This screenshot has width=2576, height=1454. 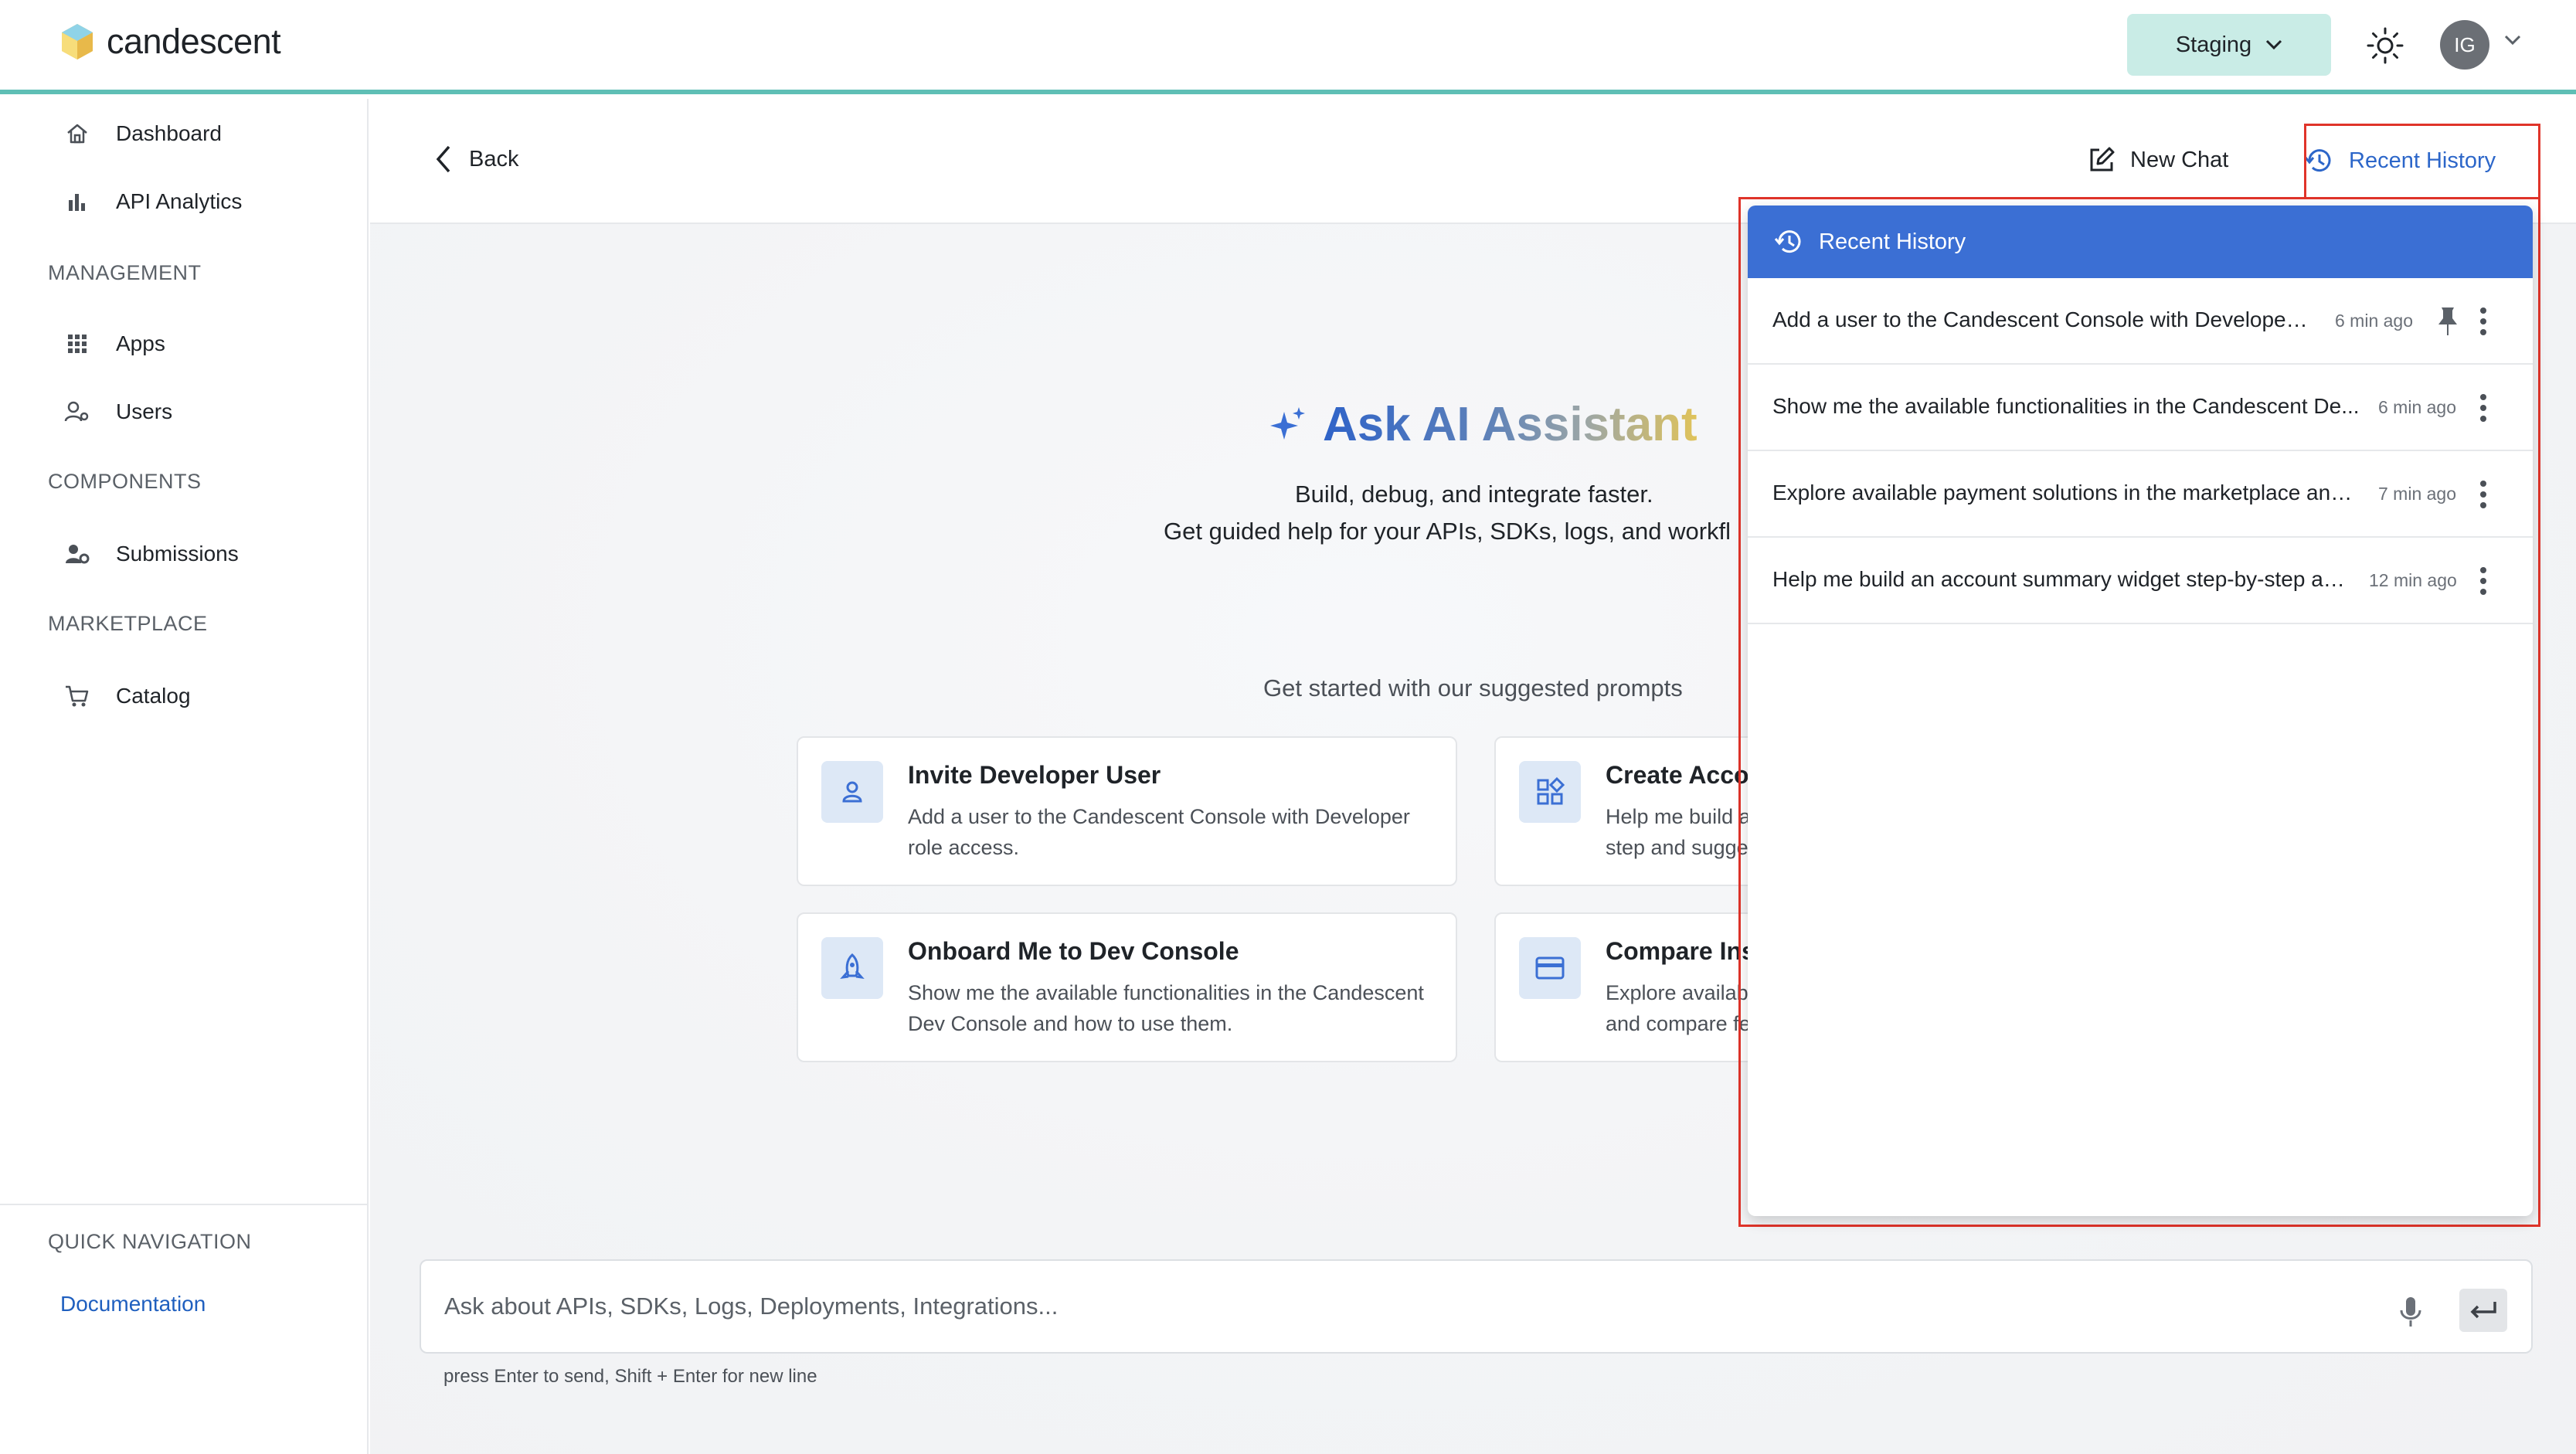 What do you see at coordinates (852, 792) in the screenshot?
I see `user-icon` at bounding box center [852, 792].